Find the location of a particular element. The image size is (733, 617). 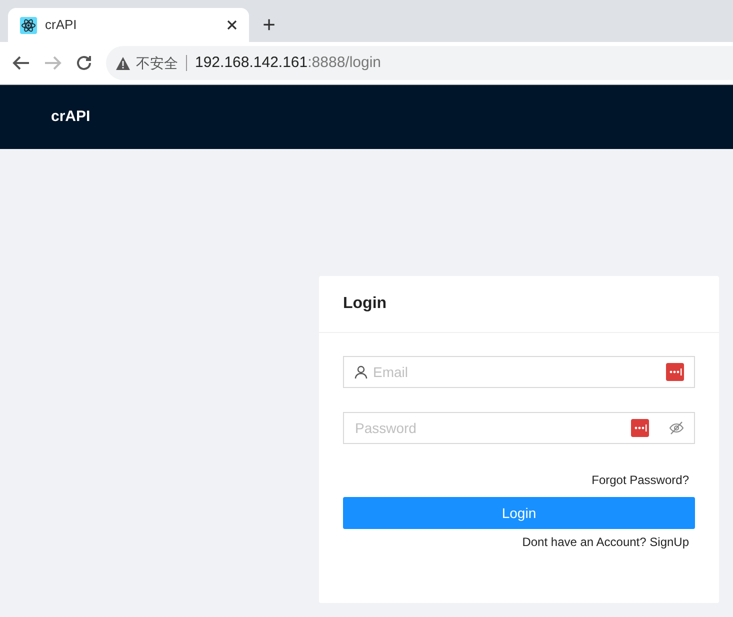

url-host: 192.168.142.161 is located at coordinates (251, 62).